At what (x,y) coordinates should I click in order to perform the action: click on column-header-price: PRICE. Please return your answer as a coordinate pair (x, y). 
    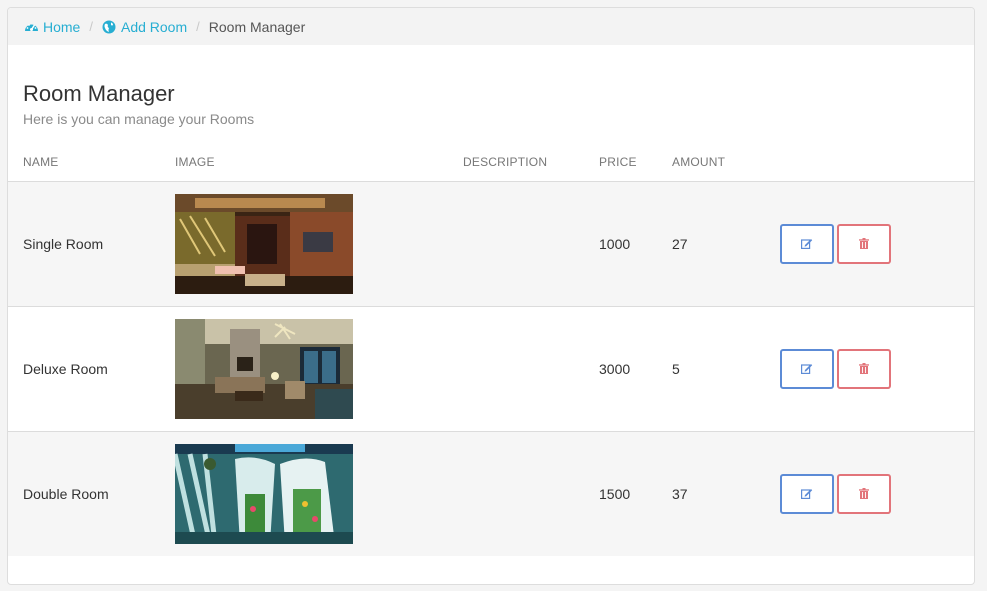
    Looking at the image, I should click on (635, 162).